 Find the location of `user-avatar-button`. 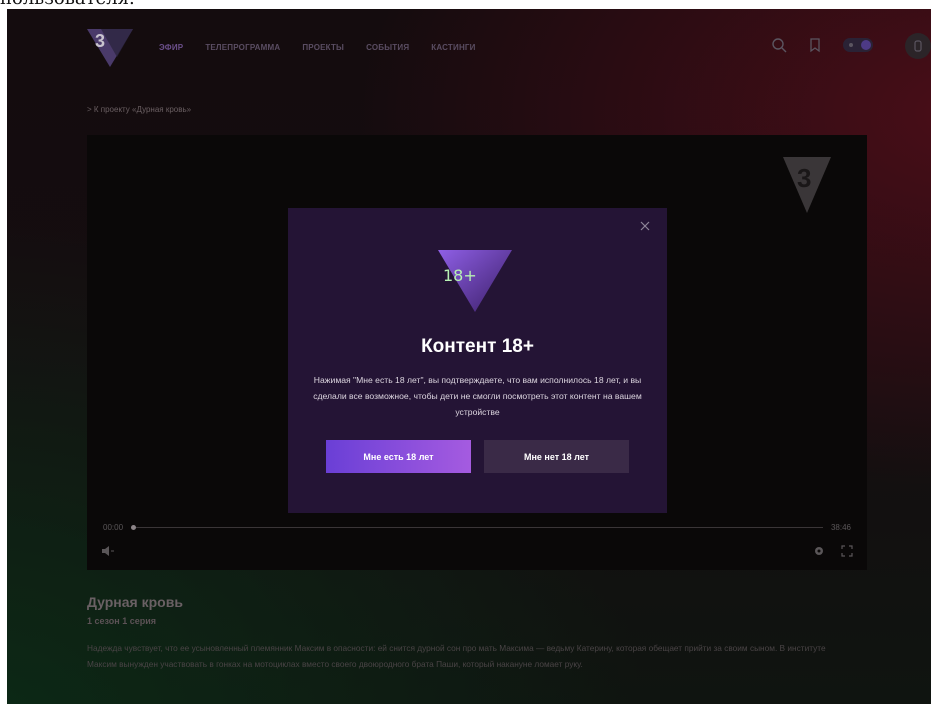

user-avatar-button is located at coordinates (918, 46).